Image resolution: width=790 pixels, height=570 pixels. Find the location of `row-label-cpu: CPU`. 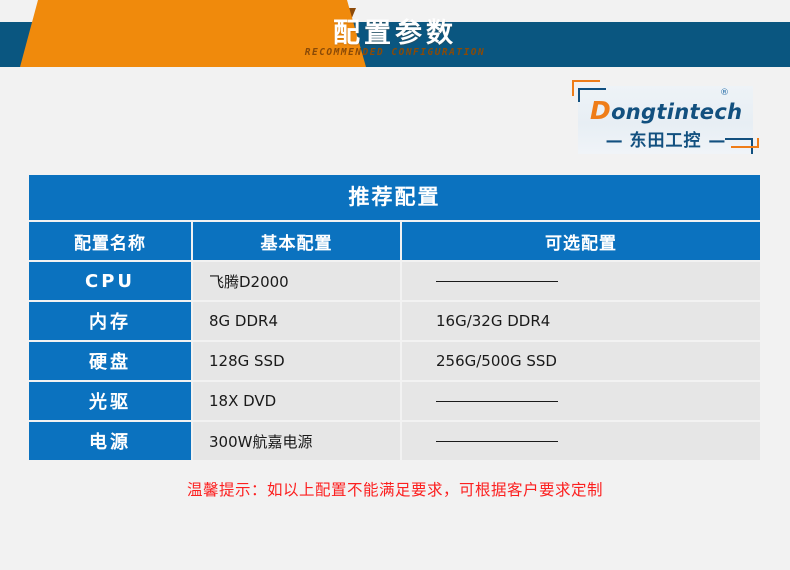

row-label-cpu: CPU is located at coordinates (110, 281).